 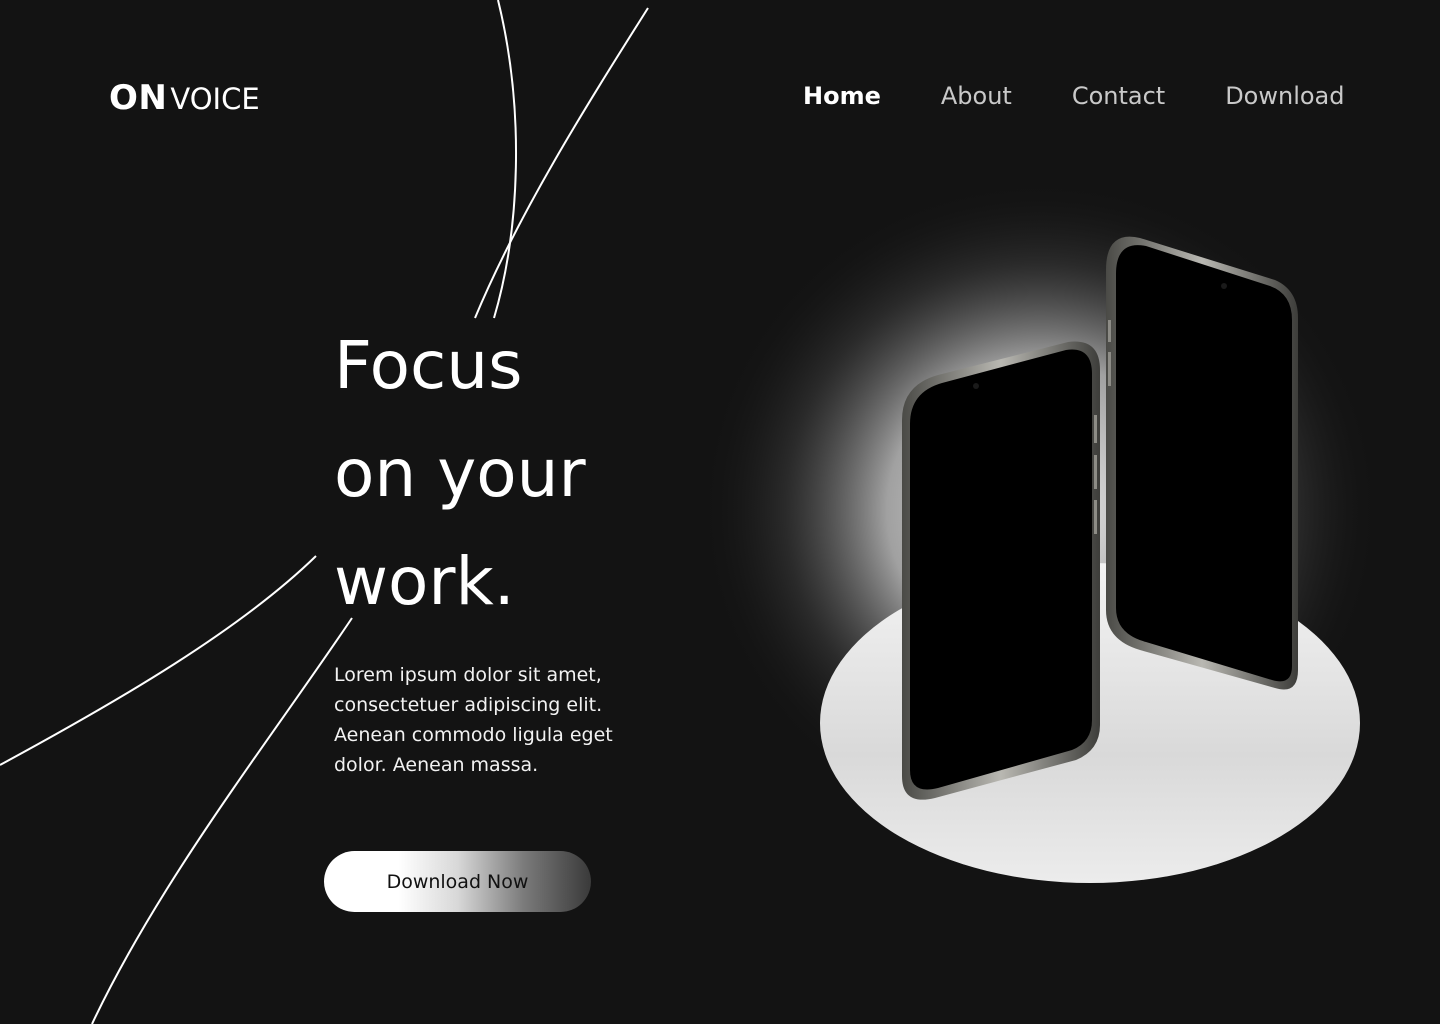 I want to click on phone-front, so click(x=1001, y=570).